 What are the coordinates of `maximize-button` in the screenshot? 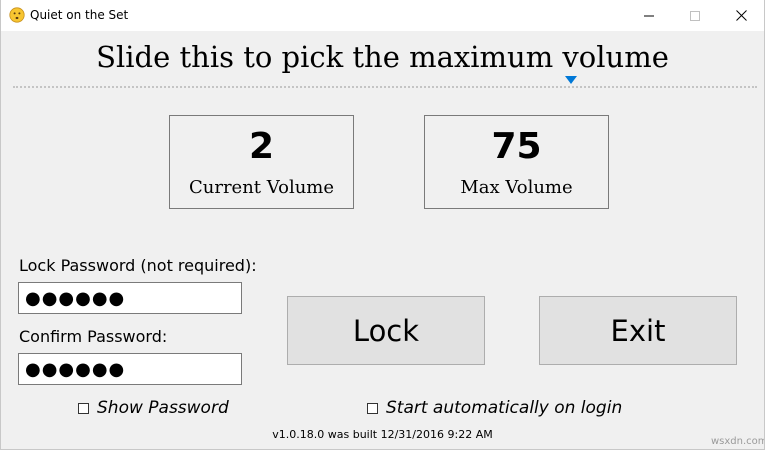 It's located at (695, 15).